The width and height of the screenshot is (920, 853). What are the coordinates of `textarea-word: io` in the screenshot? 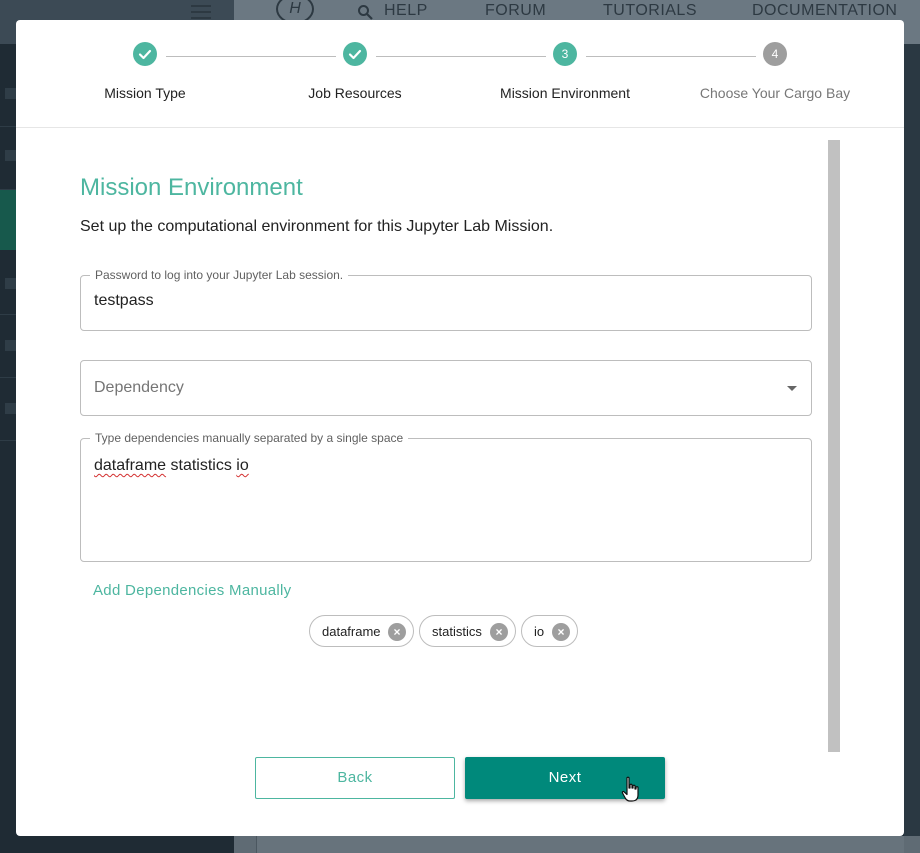 It's located at (242, 465).